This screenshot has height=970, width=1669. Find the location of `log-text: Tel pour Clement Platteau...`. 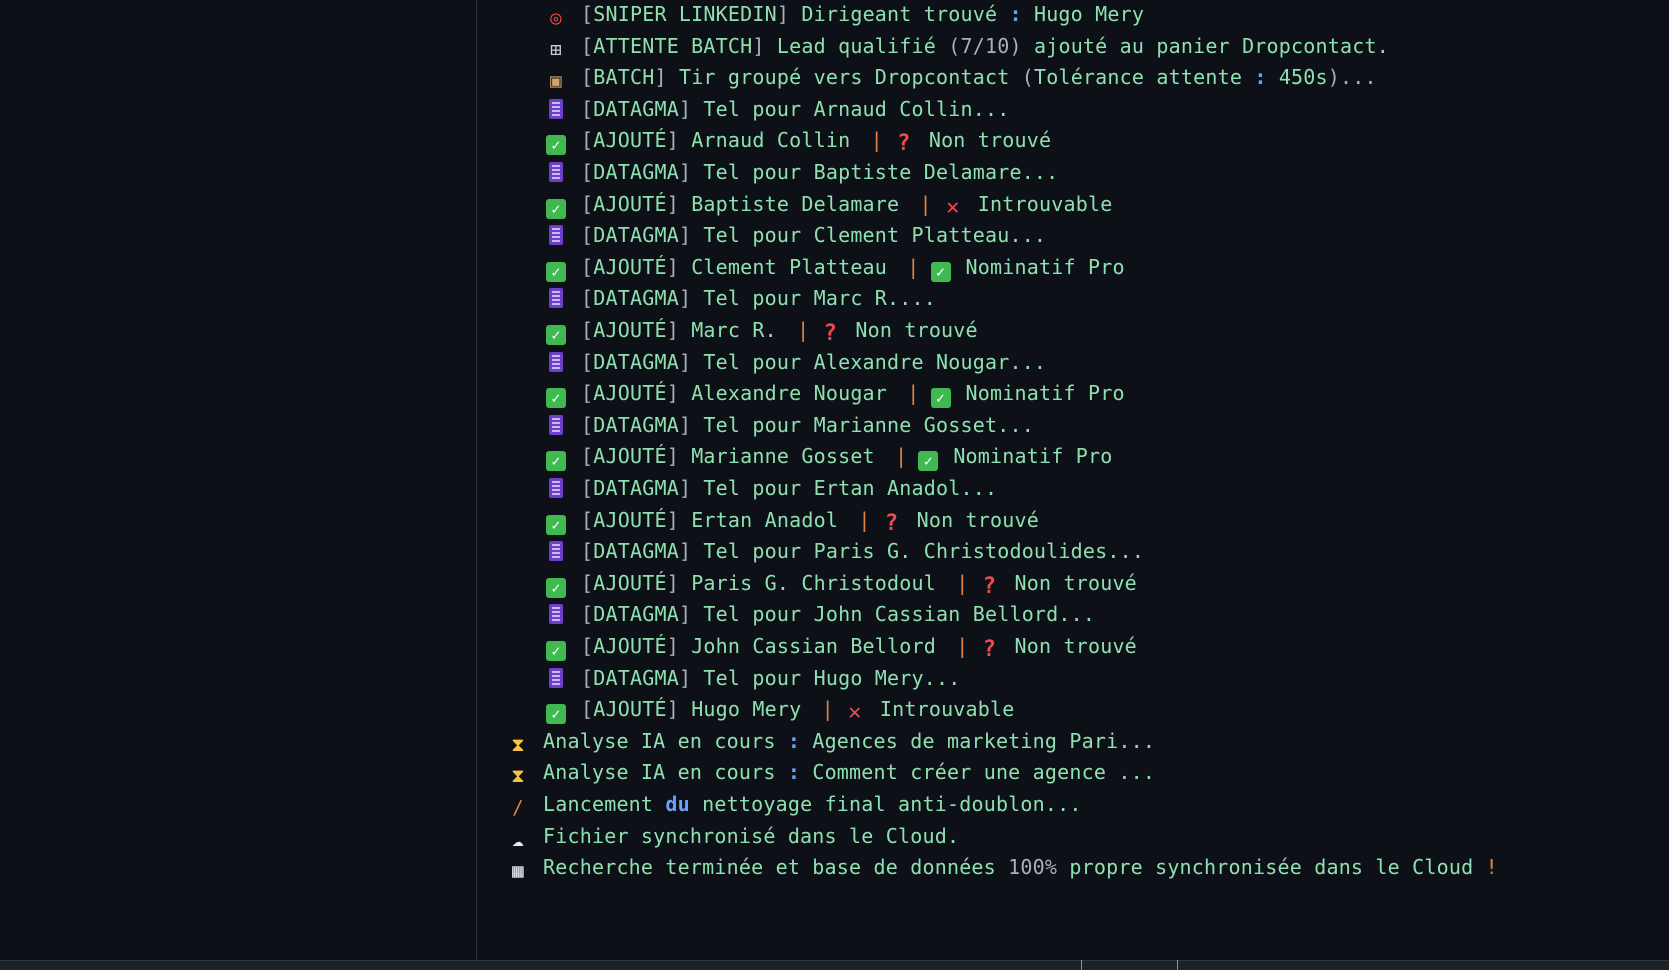

log-text: Tel pour Clement Platteau... is located at coordinates (875, 235).